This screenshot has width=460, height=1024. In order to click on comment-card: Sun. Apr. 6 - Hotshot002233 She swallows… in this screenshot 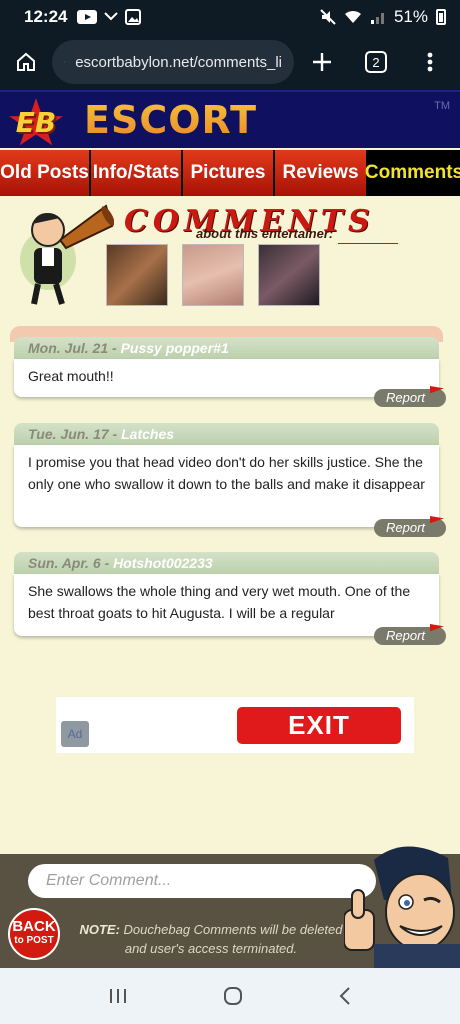, I will do `click(226, 594)`.